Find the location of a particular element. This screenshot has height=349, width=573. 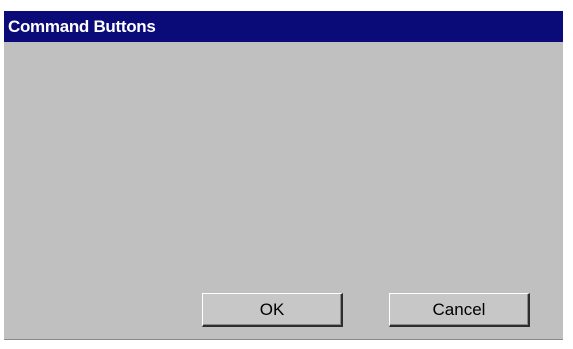

window-title: Command Buttons is located at coordinates (82, 26).